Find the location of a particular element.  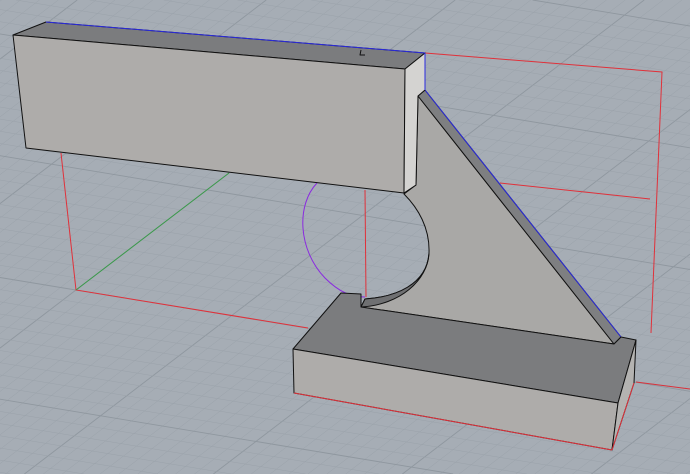

bbox-center-vertical is located at coordinates (365, 243).